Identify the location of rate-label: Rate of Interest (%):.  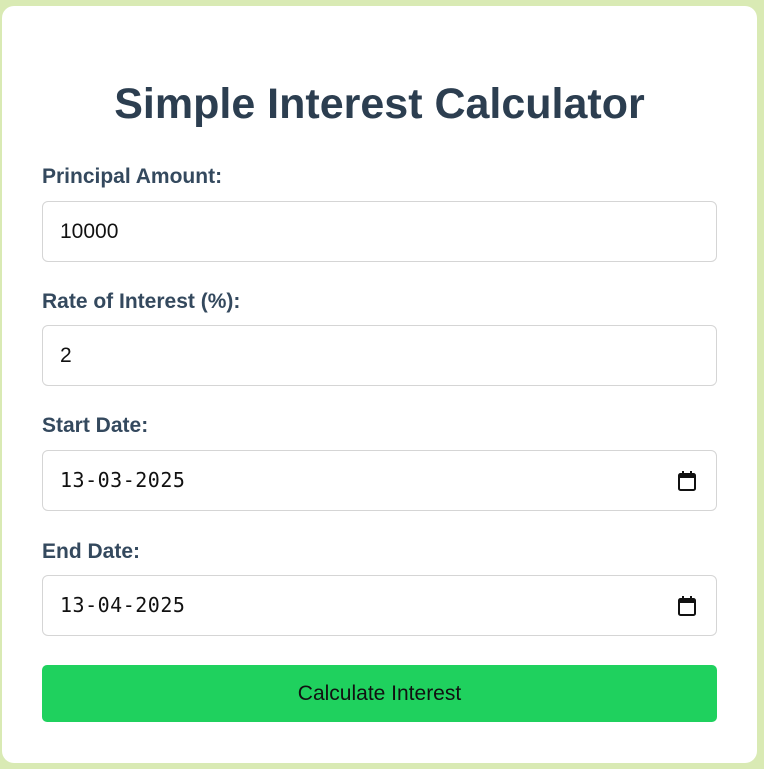
(141, 301).